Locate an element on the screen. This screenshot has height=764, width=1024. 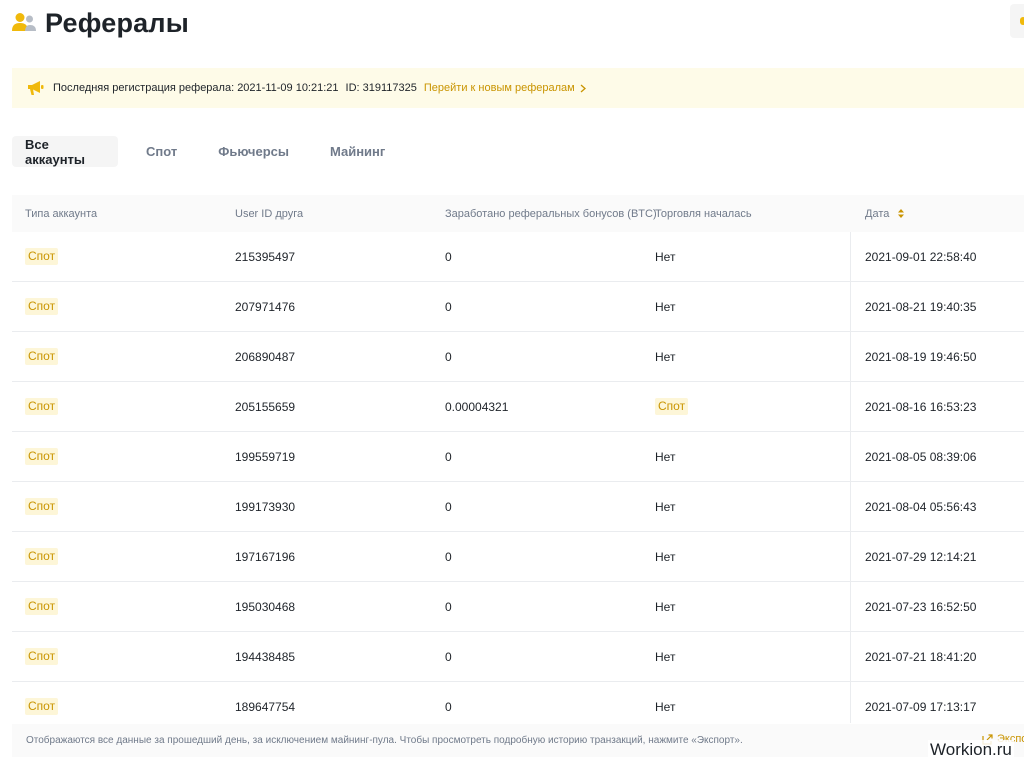
cell-date-value: 2021-08-19 19:46:50 is located at coordinates (921, 356).